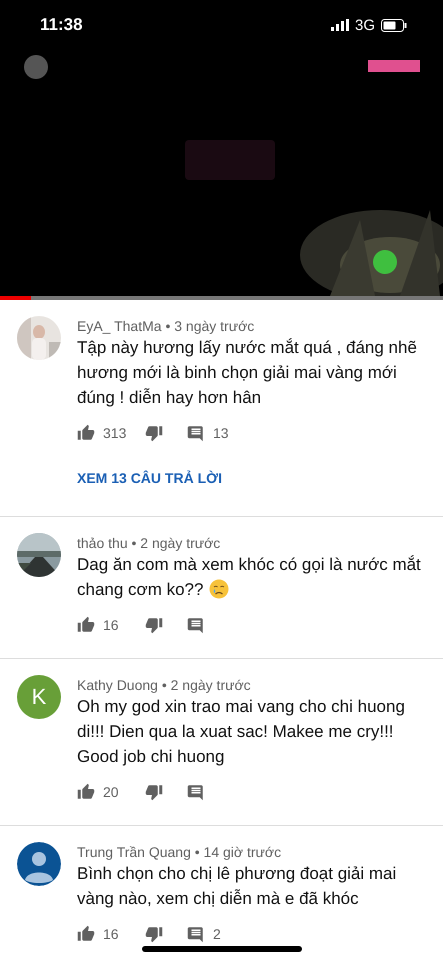  What do you see at coordinates (164, 685) in the screenshot?
I see `comment-author: Kathy Duong • 2 ngày trước` at bounding box center [164, 685].